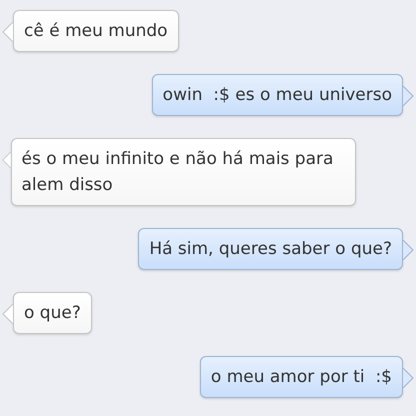 The image size is (416, 416). I want to click on message-bubble: Há sim, queres saber o que?, so click(270, 249).